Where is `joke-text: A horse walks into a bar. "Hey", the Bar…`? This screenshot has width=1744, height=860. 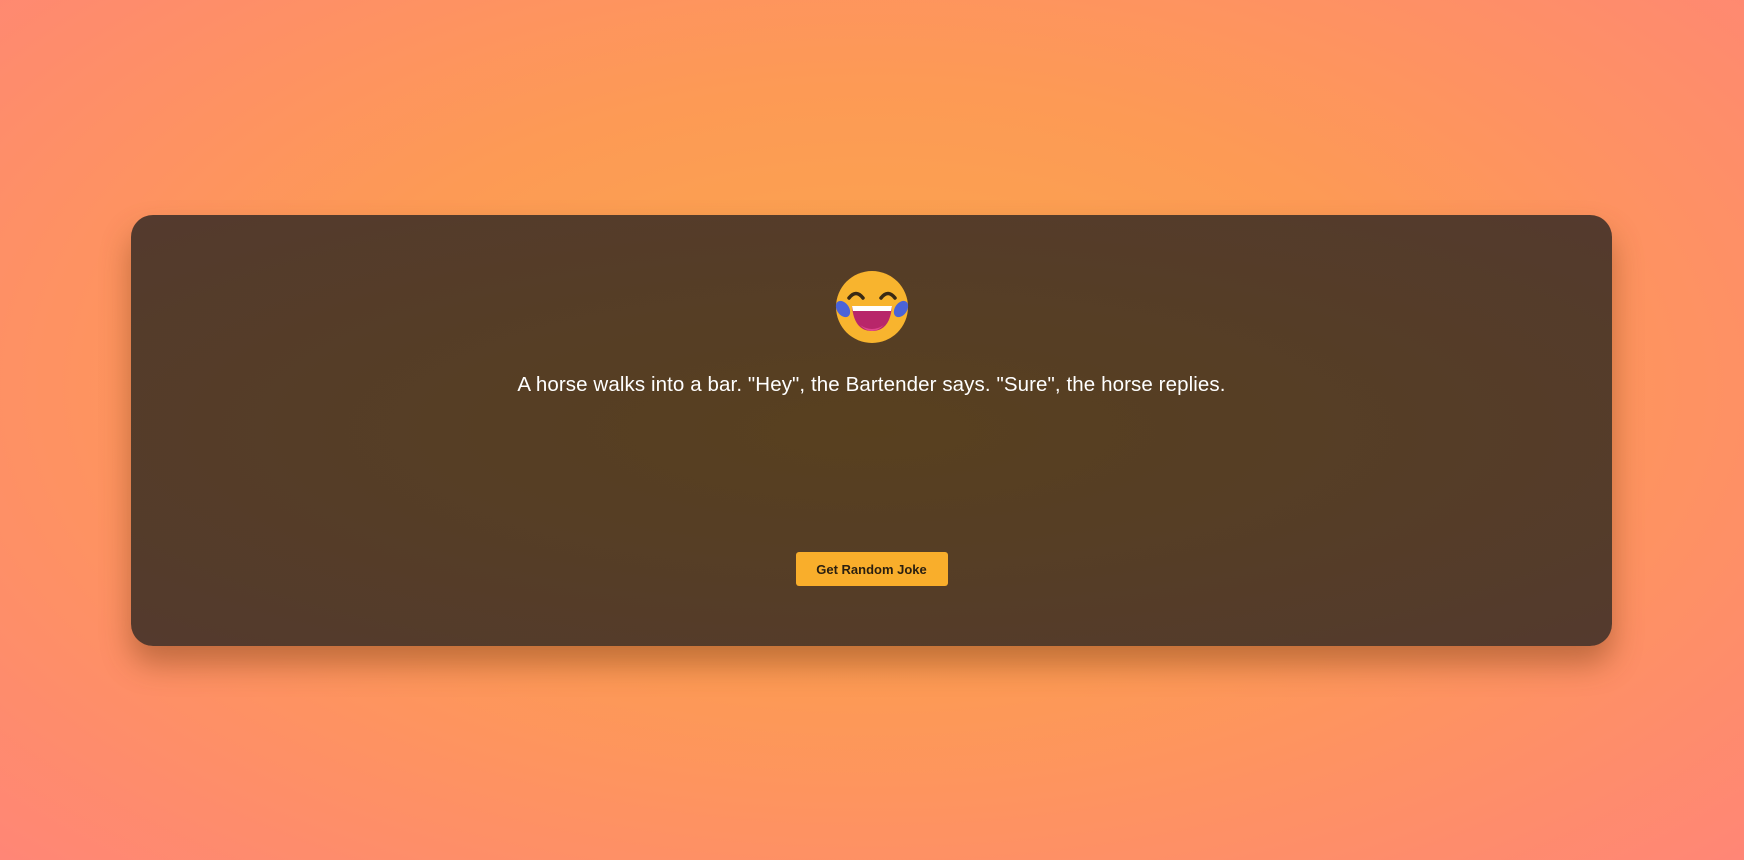
joke-text: A horse walks into a bar. "Hey", the Bar… is located at coordinates (871, 384).